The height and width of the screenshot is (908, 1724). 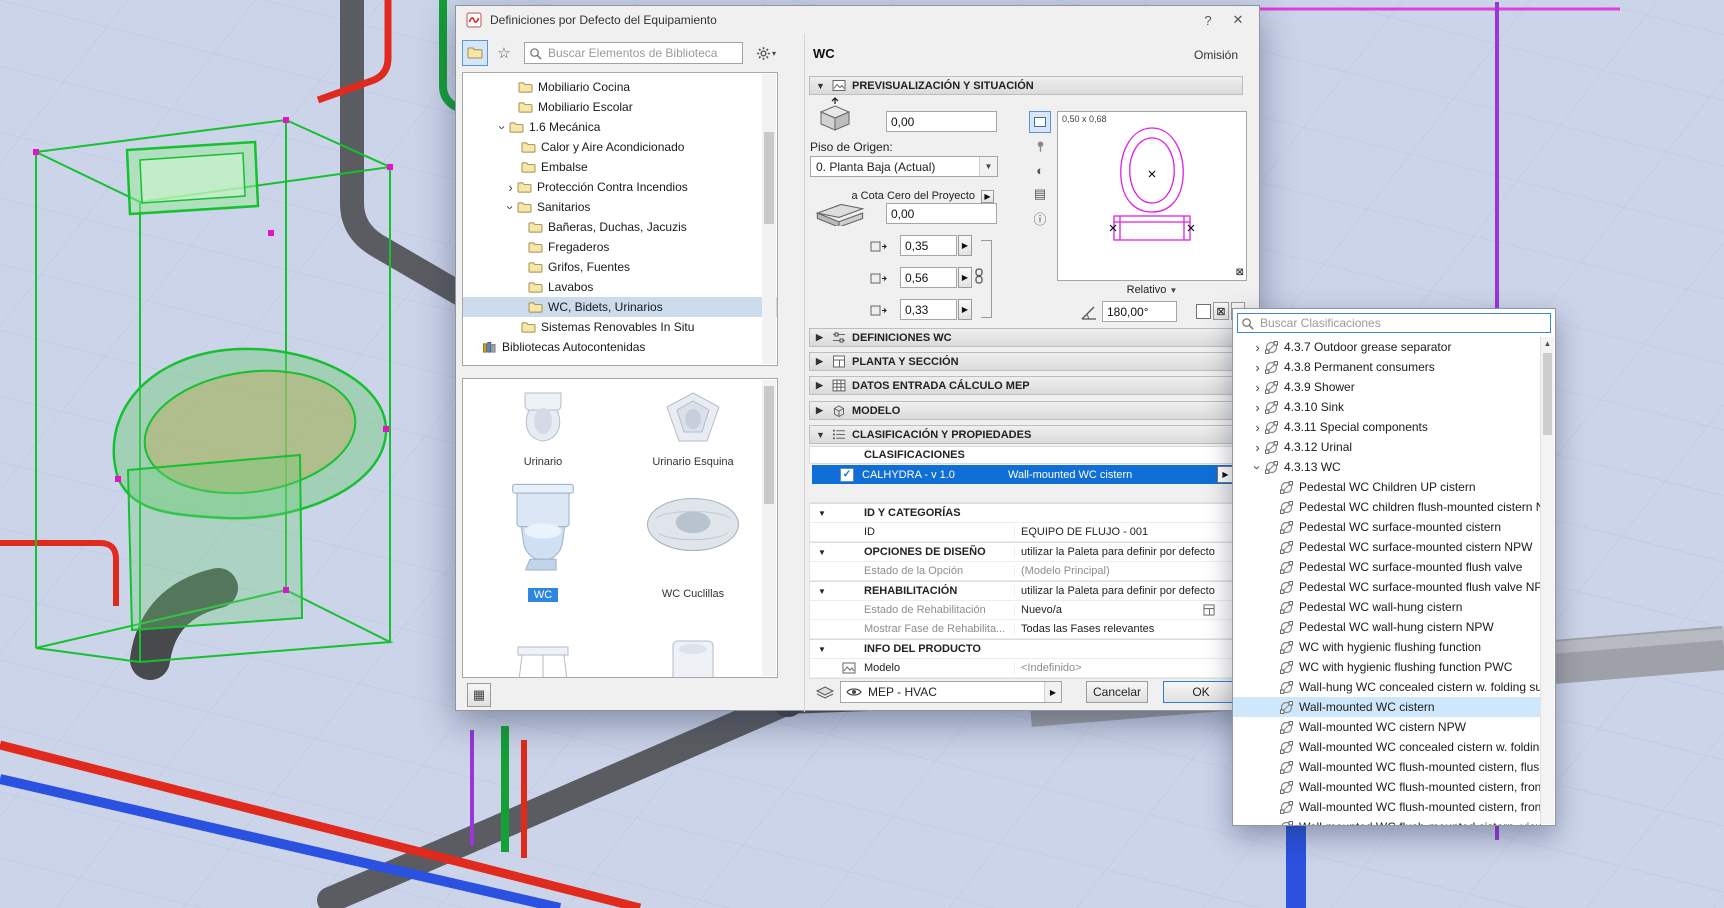 I want to click on library-search, so click(x=633, y=53).